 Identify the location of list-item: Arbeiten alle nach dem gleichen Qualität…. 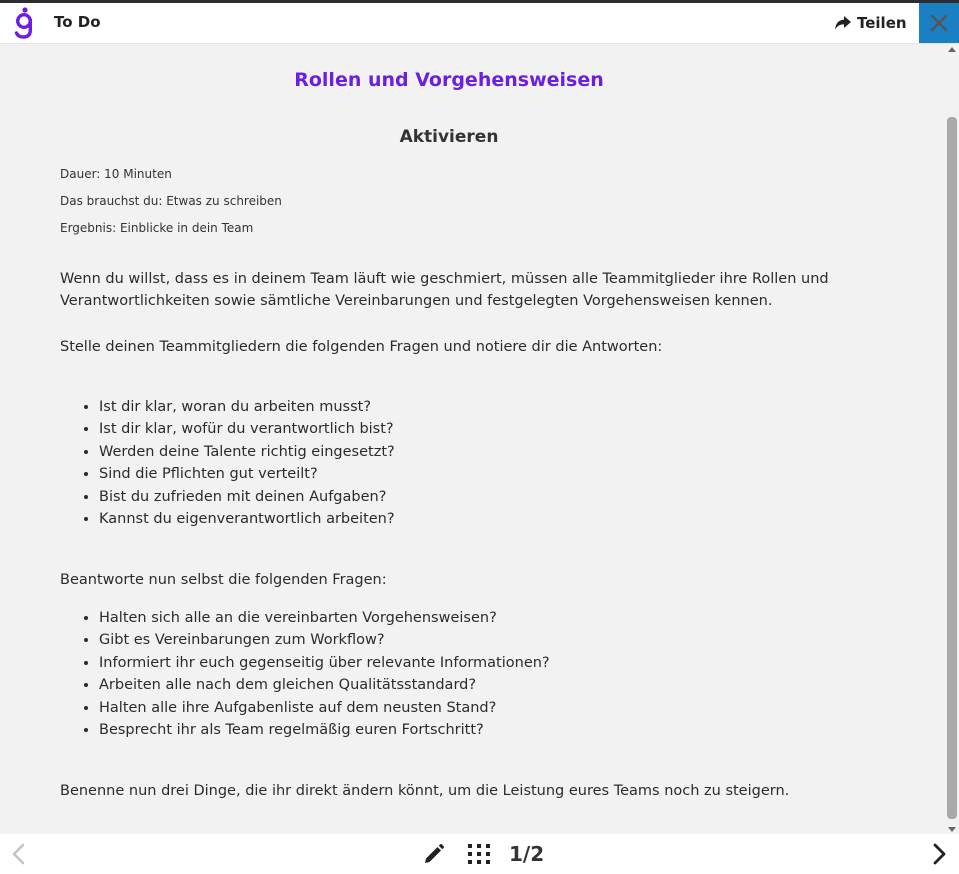
(324, 685).